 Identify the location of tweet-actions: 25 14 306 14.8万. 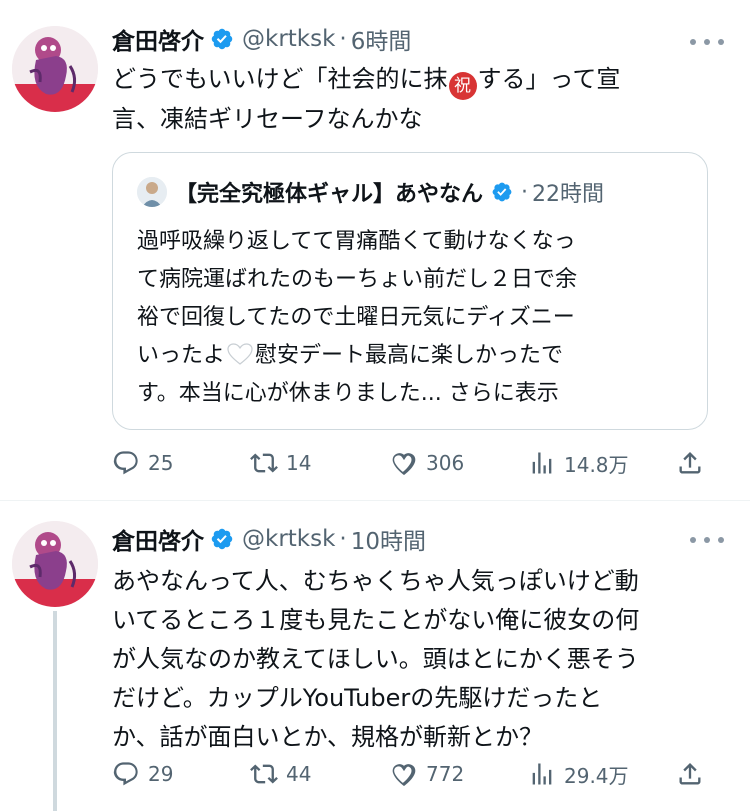
(412, 463).